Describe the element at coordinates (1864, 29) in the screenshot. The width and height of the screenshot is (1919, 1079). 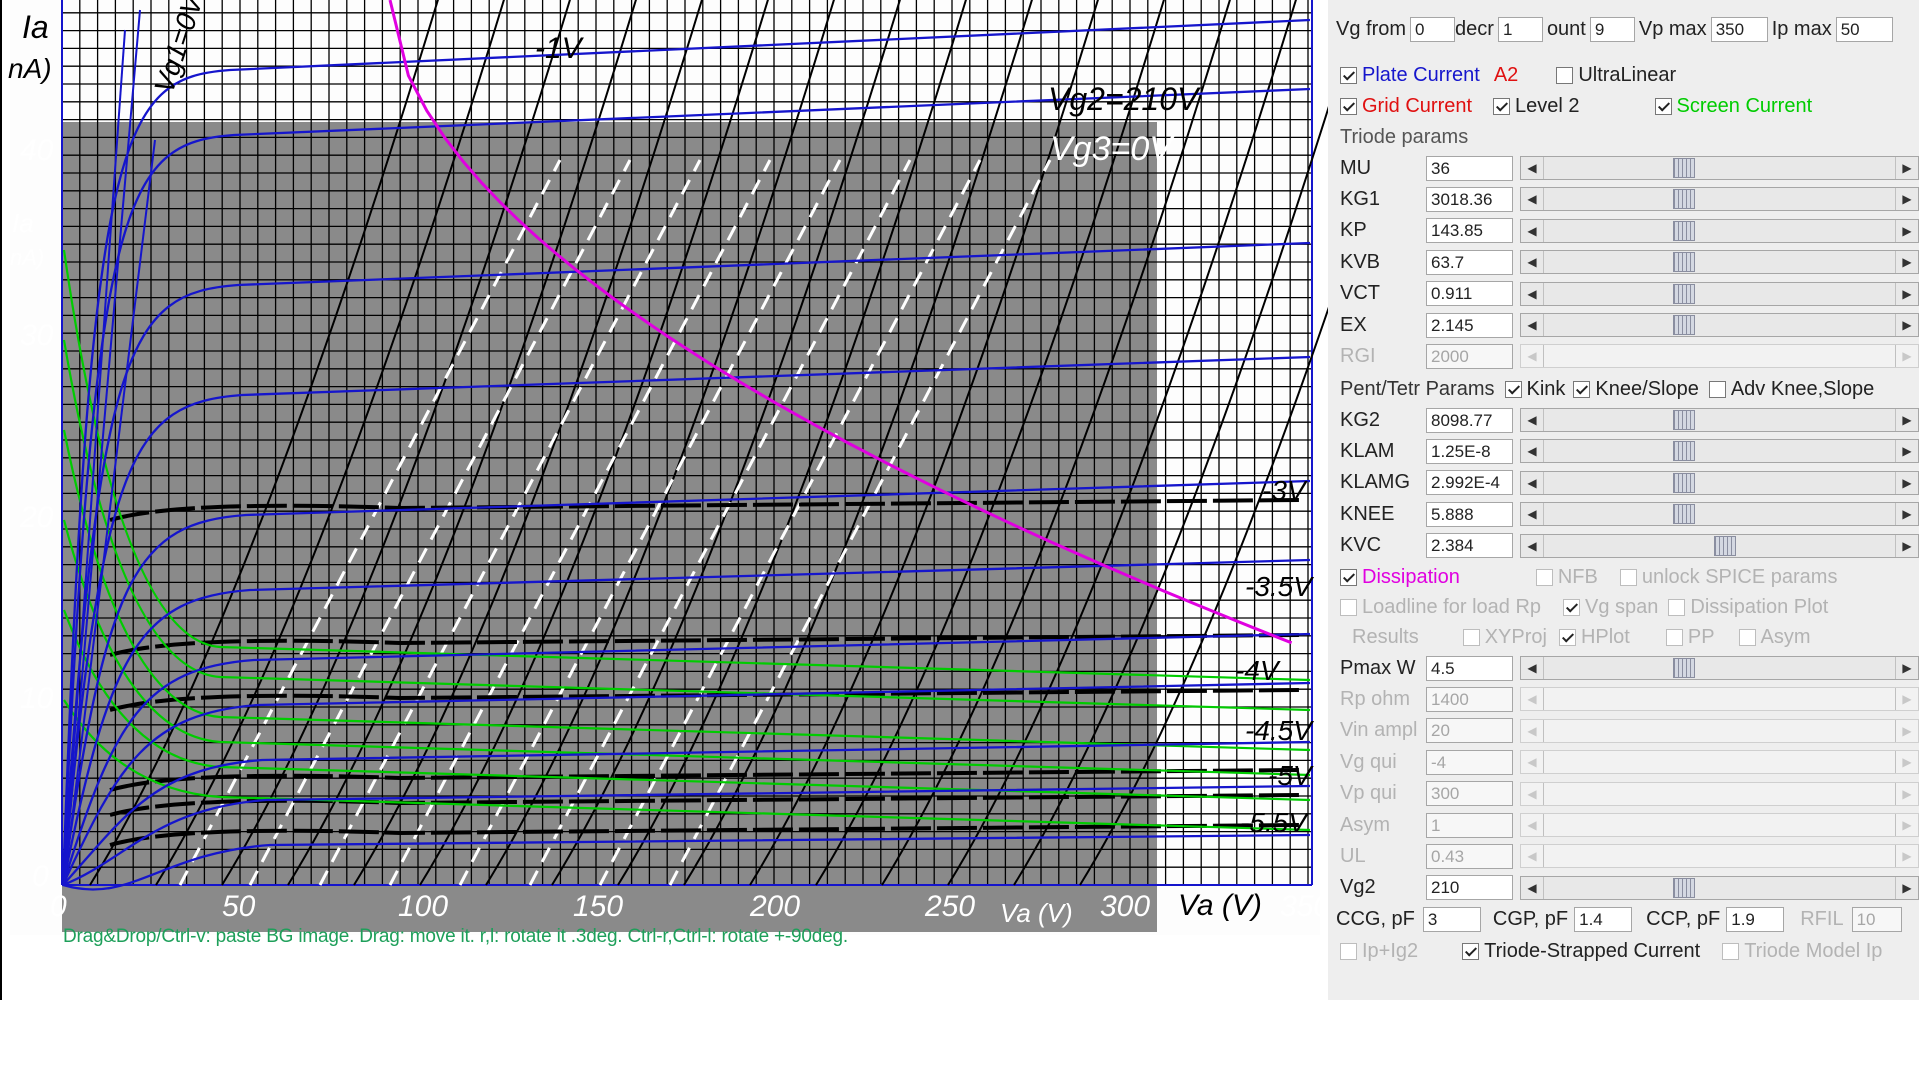
I see `ipmax-field: 50` at that location.